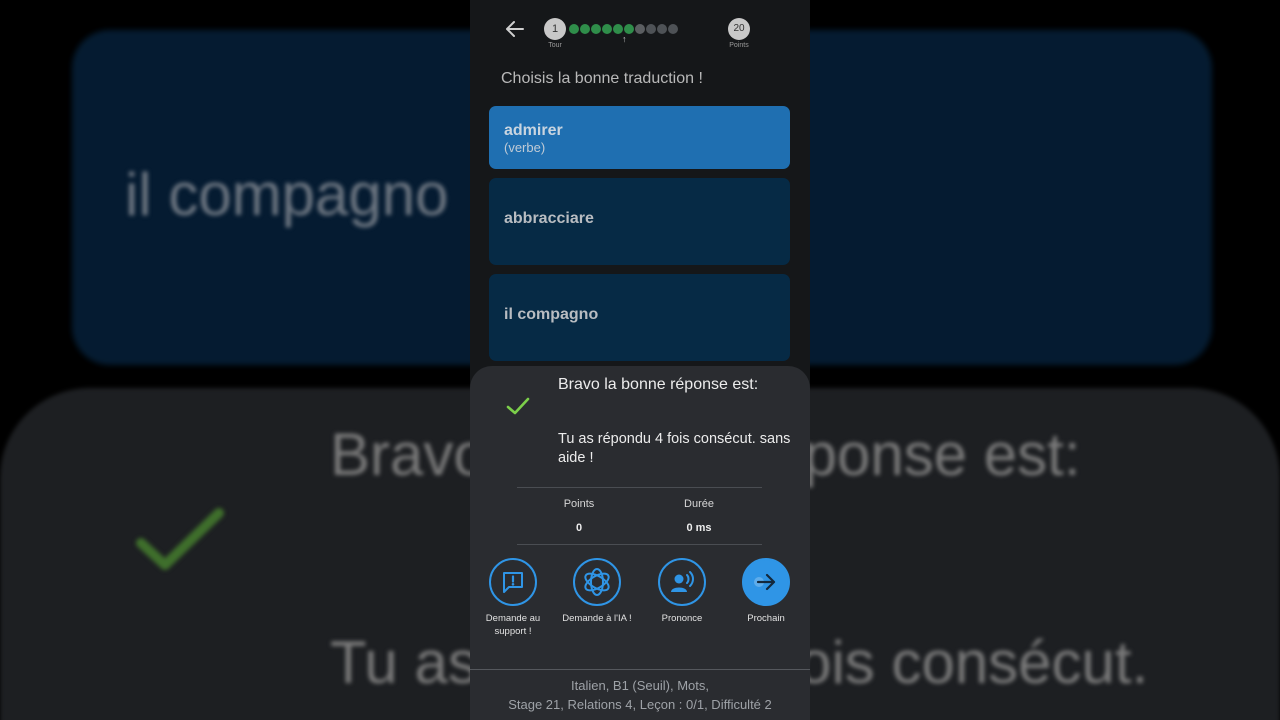  I want to click on ai-openai-icon, so click(597, 582).